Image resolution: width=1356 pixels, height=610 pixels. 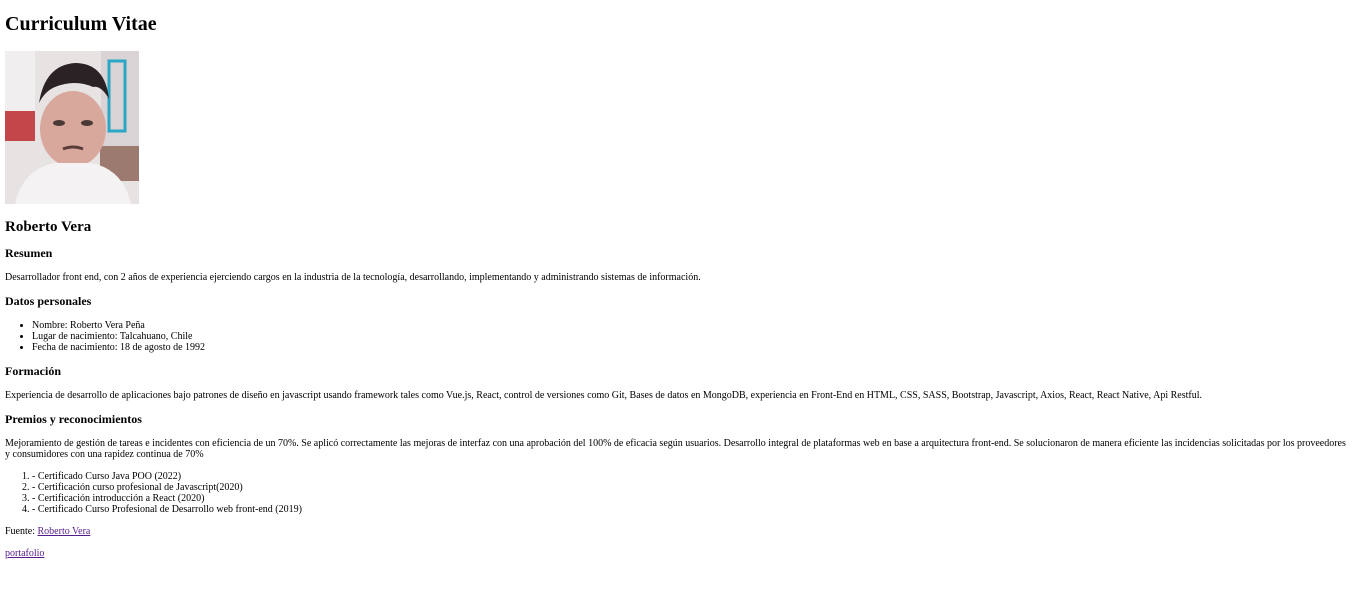 What do you see at coordinates (29, 253) in the screenshot?
I see `resumen-heading: Resumen` at bounding box center [29, 253].